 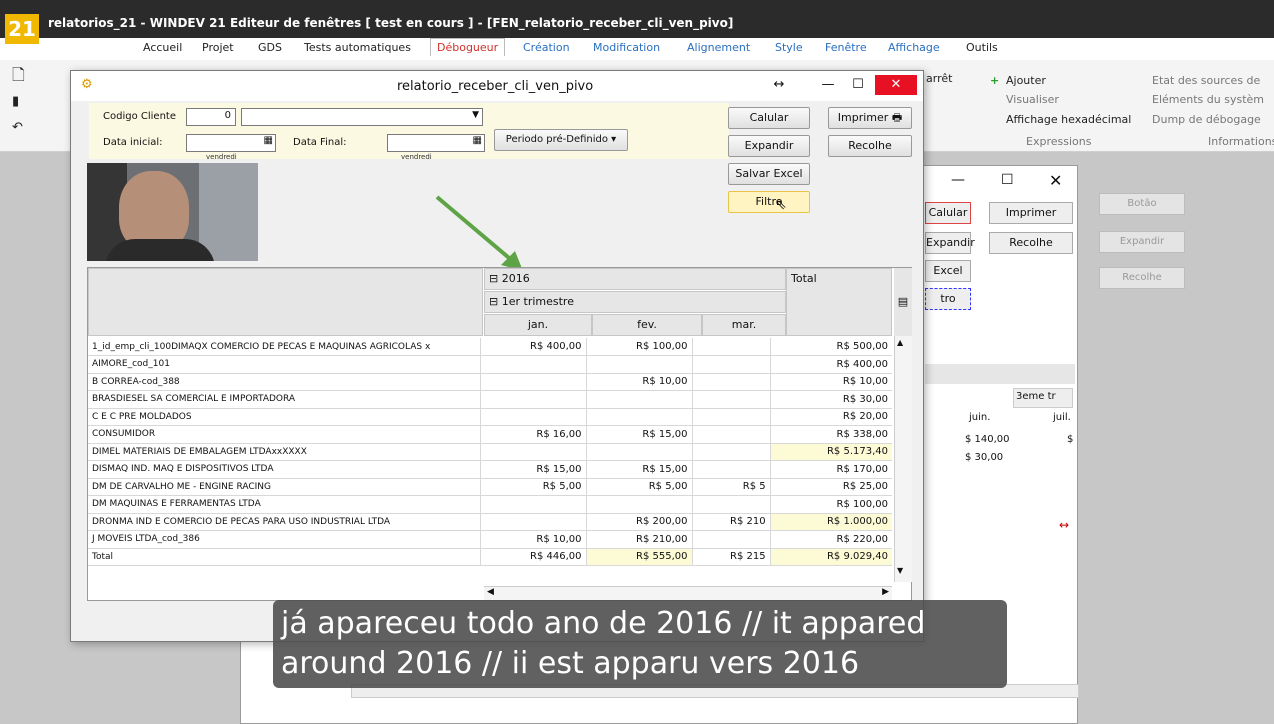 I want to click on expressions-group-label: Expressions, so click(x=1059, y=141).